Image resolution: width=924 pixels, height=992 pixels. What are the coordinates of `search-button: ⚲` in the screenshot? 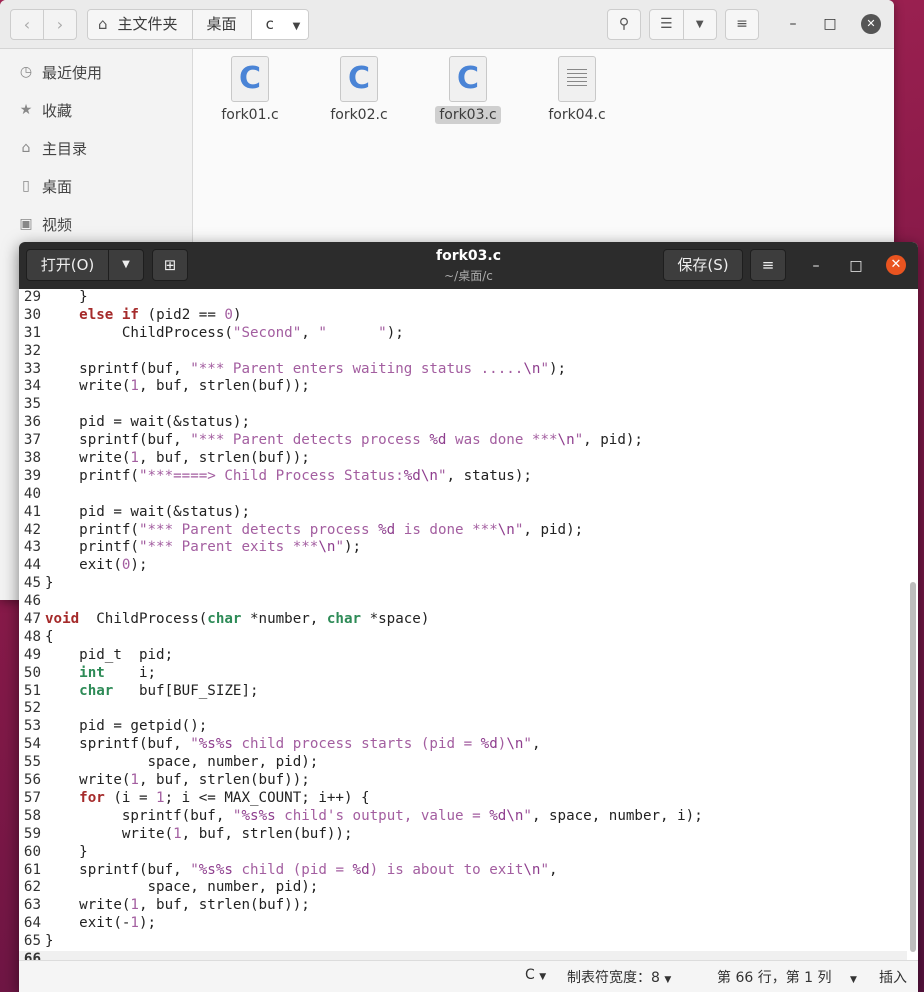 It's located at (624, 24).